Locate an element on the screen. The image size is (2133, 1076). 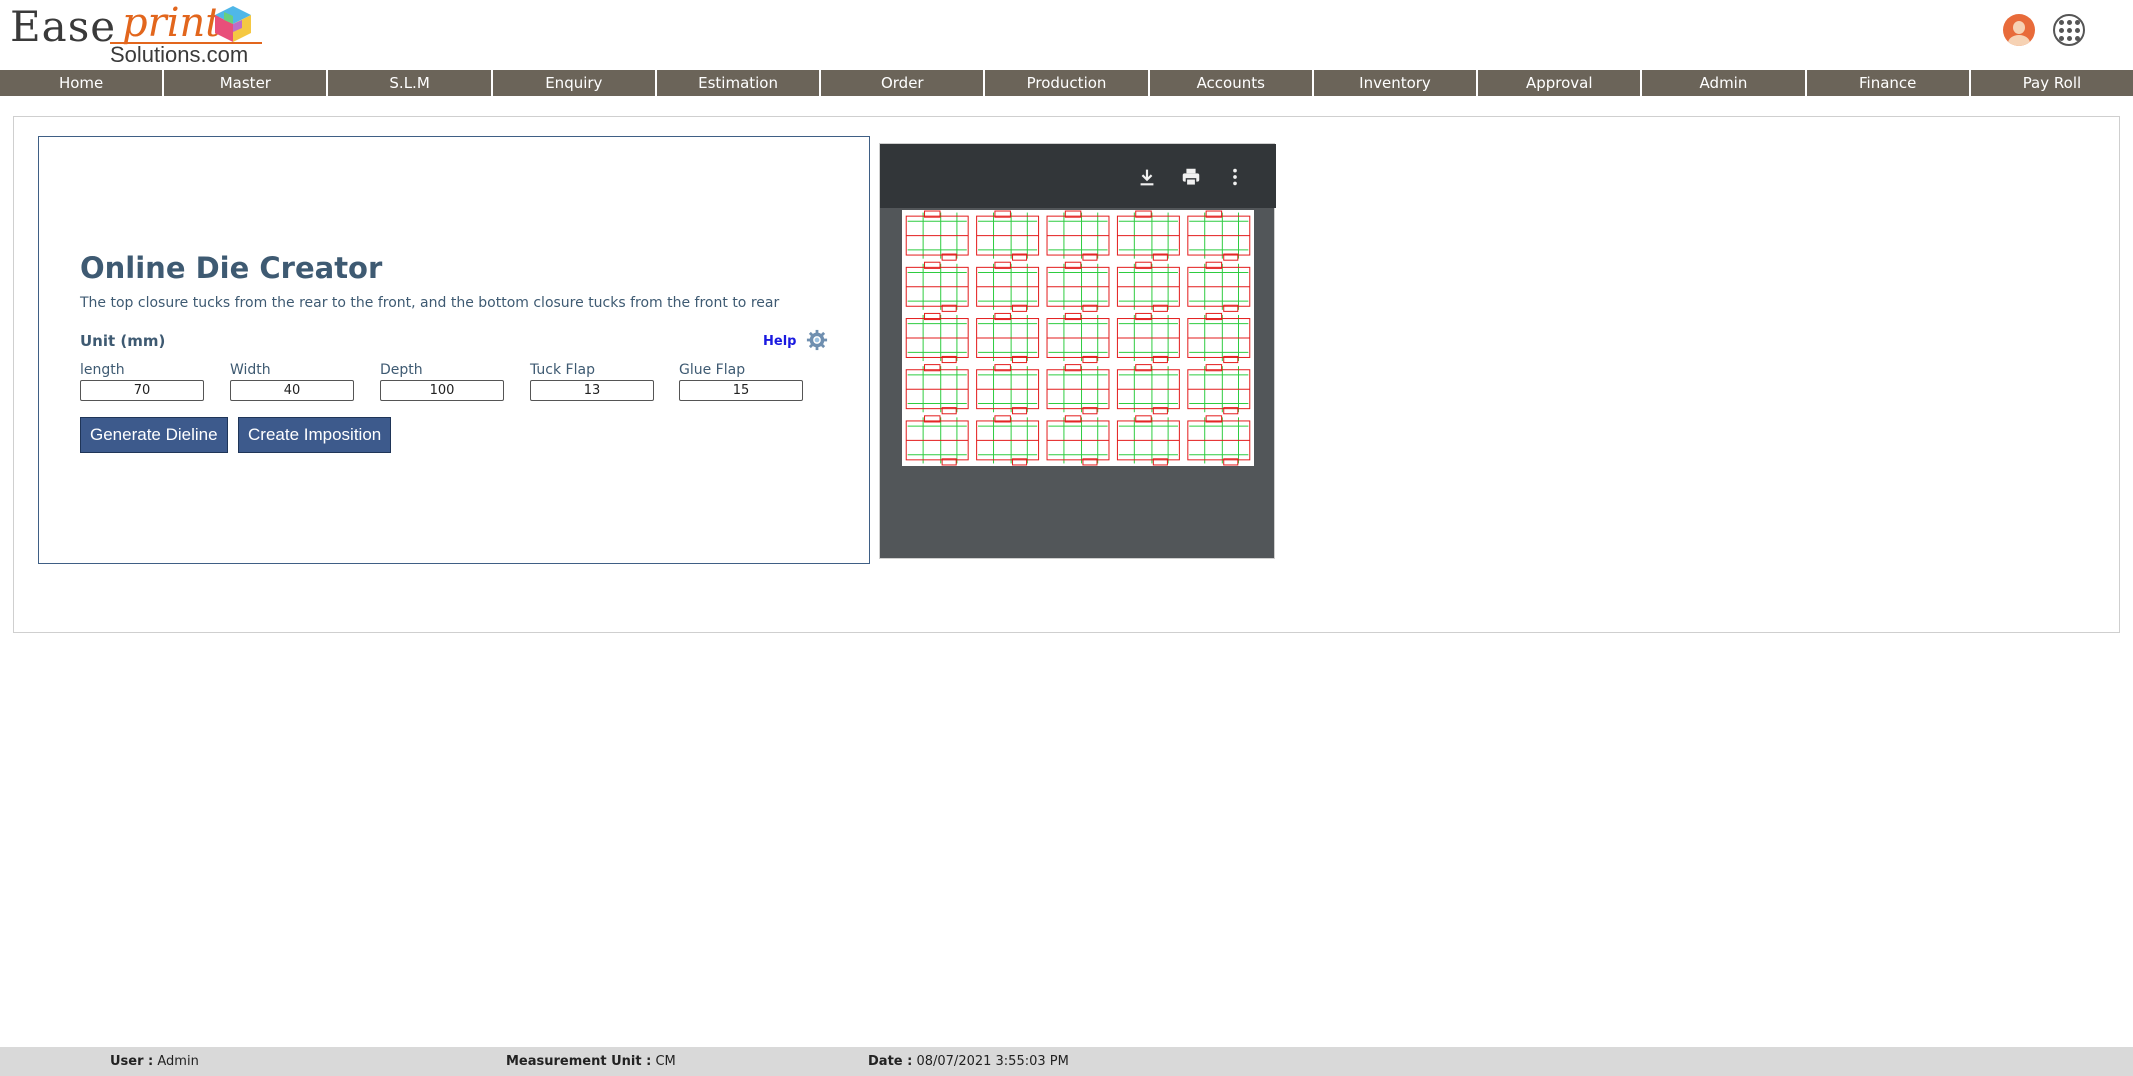
tuck-flap-label: Tuck Flap is located at coordinates (562, 370).